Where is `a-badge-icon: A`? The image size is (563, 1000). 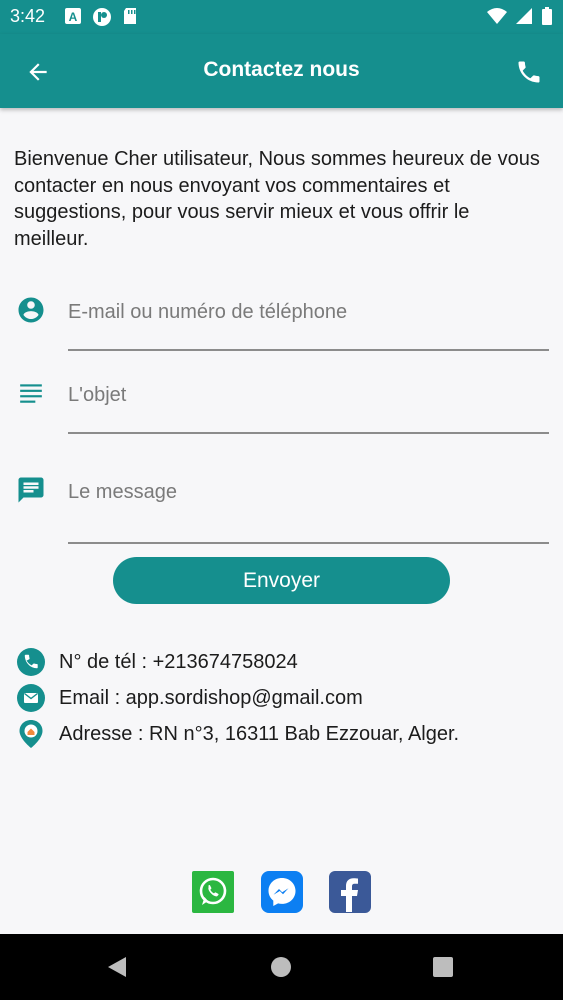
a-badge-icon: A is located at coordinates (73, 16).